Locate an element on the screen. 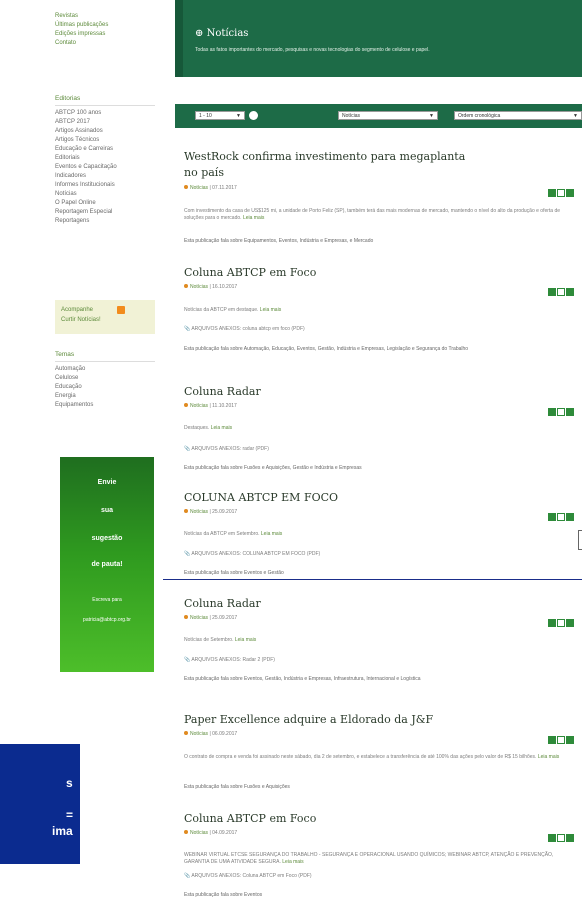 This screenshot has width=582, height=911. excerpt-text: Notícias de Setembro. is located at coordinates (209, 640).